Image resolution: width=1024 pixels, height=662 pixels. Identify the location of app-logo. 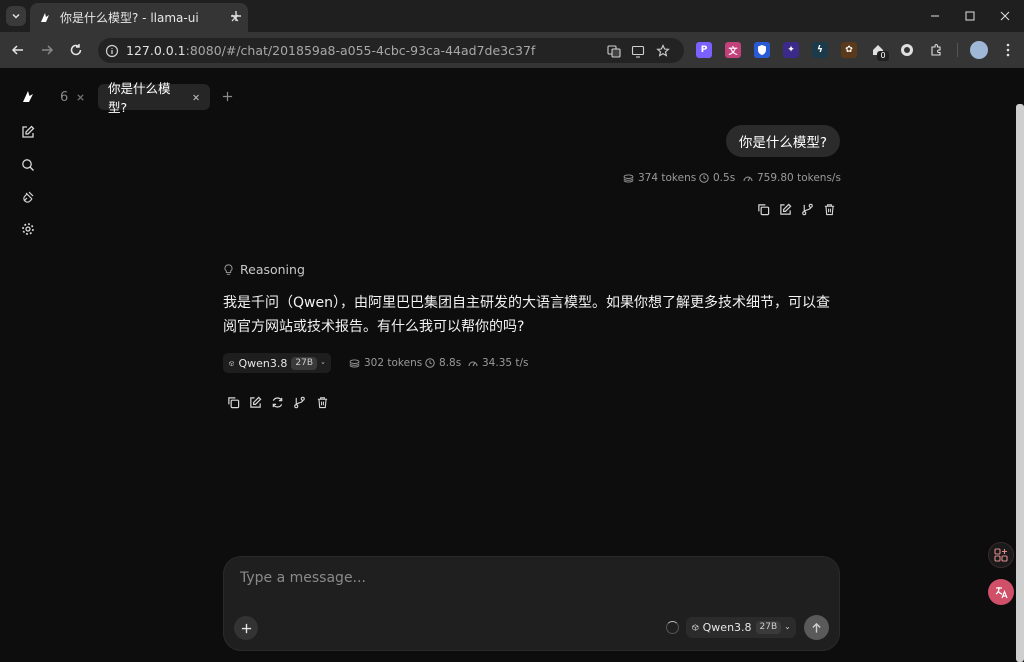
(28, 97).